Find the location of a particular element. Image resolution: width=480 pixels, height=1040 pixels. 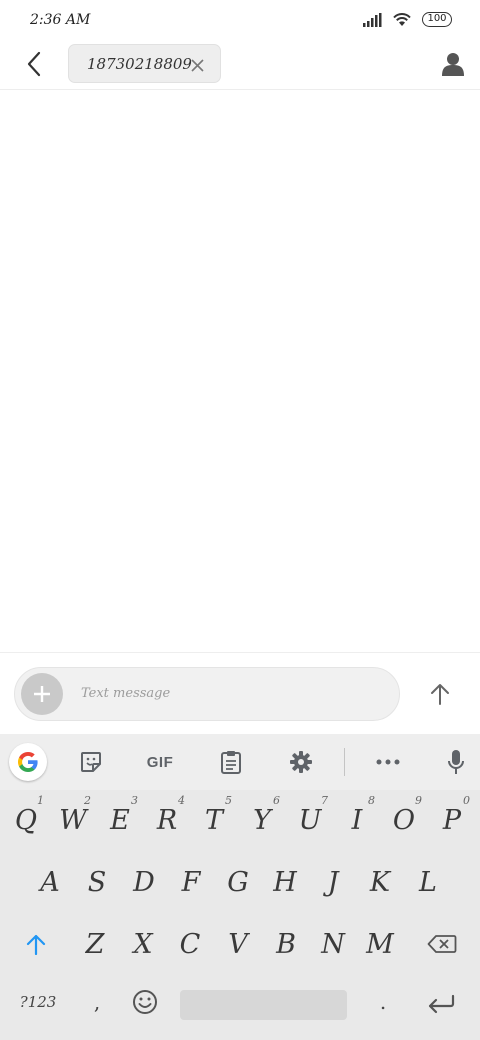

gif-label: GIF is located at coordinates (160, 762).